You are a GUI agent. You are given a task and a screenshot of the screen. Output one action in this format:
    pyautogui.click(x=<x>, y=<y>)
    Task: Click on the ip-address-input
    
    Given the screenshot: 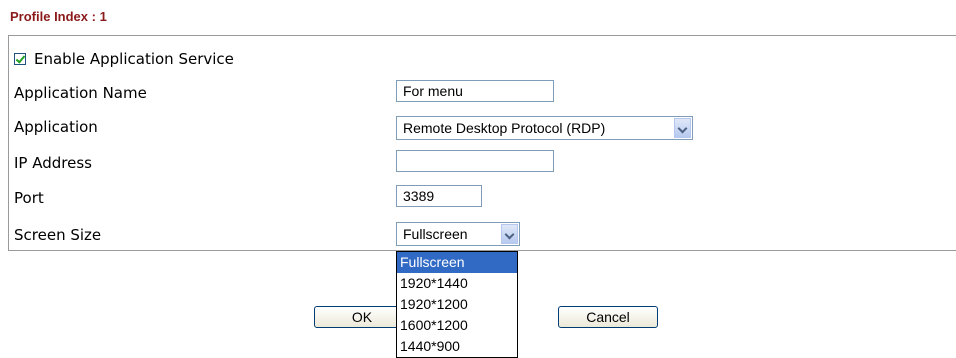 What is the action you would take?
    pyautogui.click(x=475, y=161)
    